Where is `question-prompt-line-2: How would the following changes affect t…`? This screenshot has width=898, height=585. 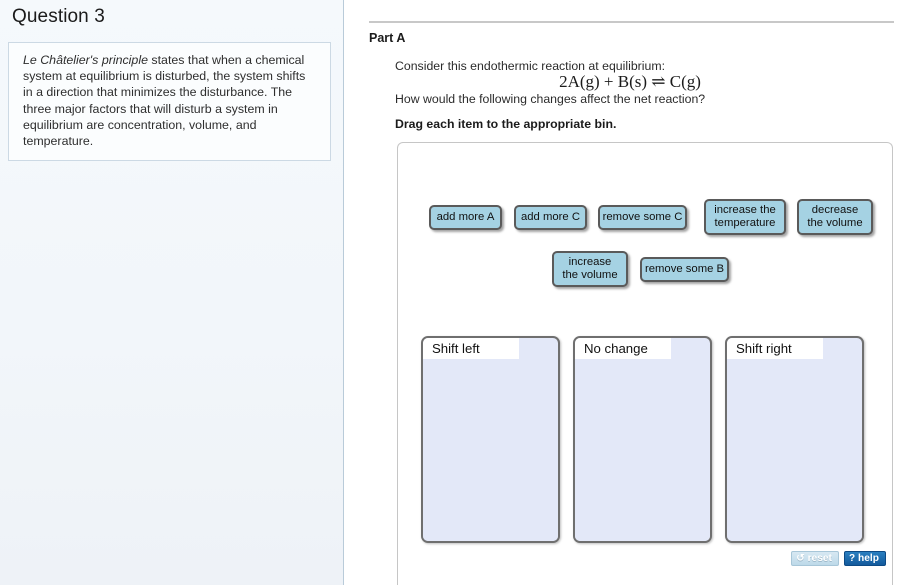 question-prompt-line-2: How would the following changes affect t… is located at coordinates (550, 99).